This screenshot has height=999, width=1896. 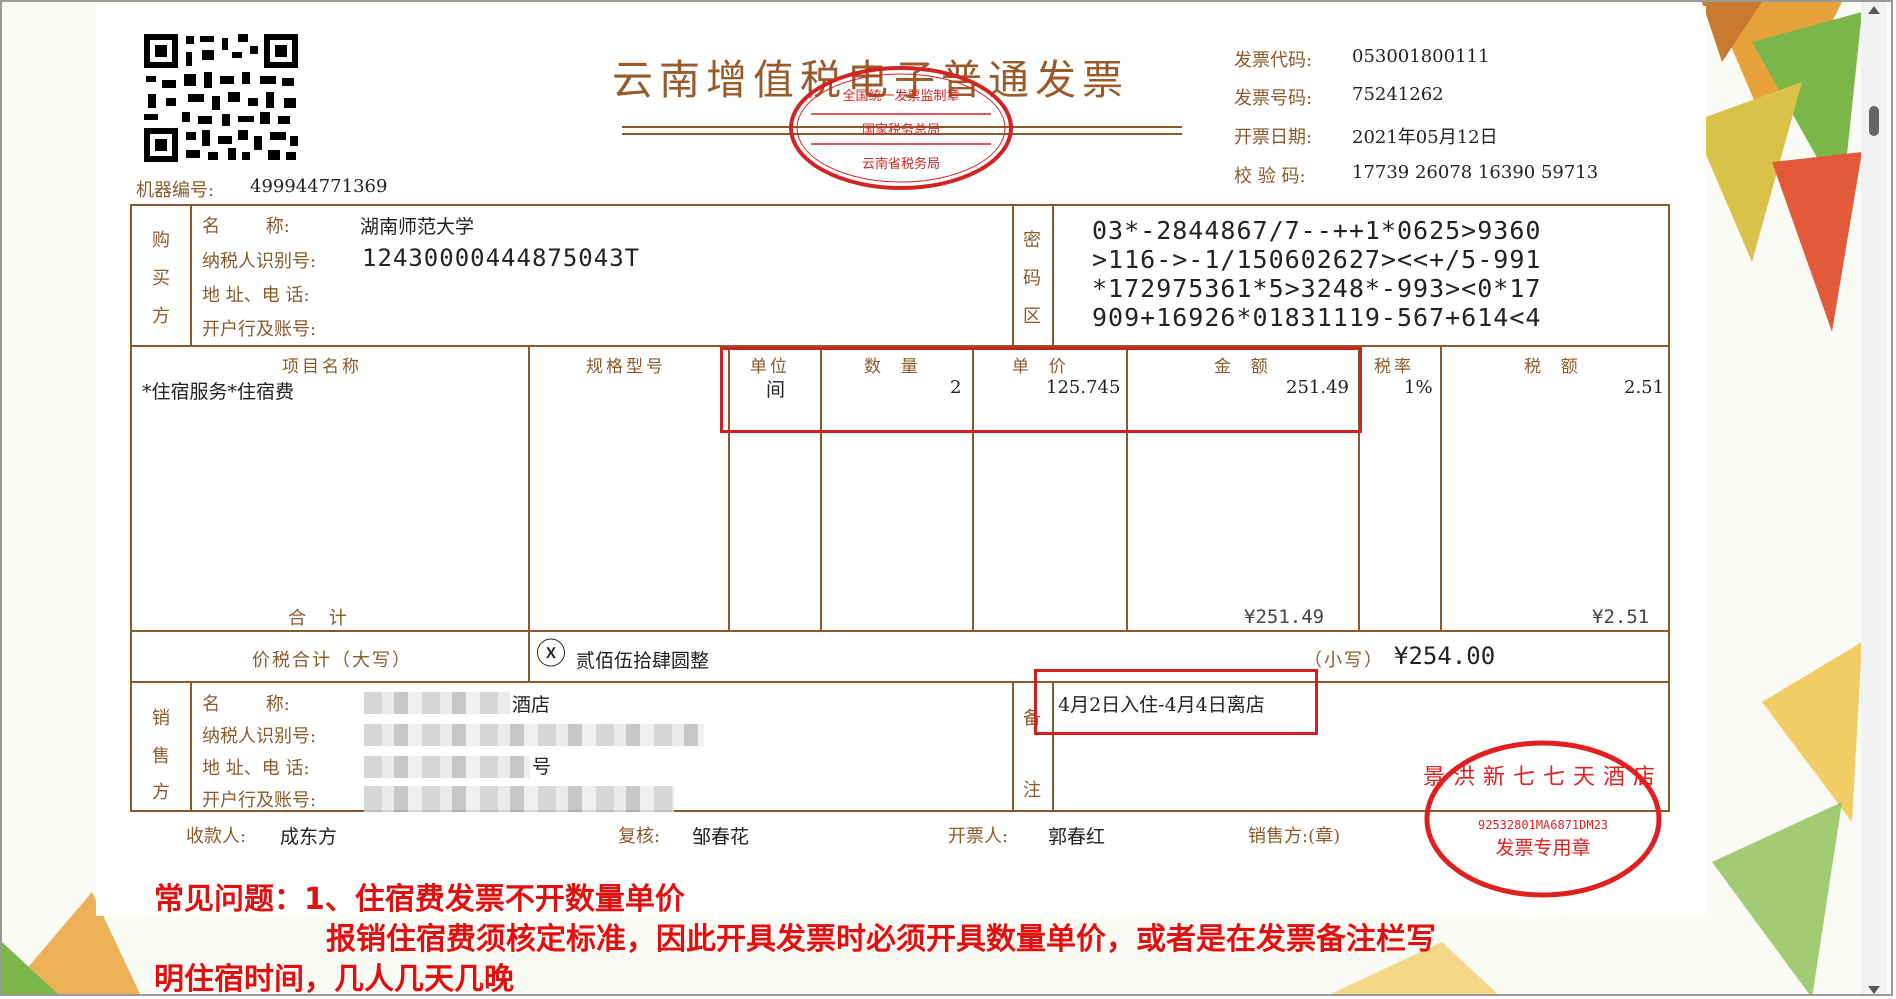 I want to click on seller-name-value: 酒店, so click(x=531, y=705).